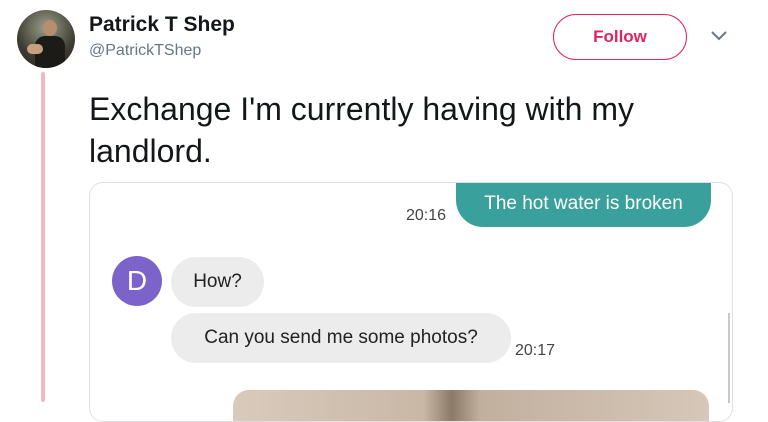 The height and width of the screenshot is (422, 768). What do you see at coordinates (426, 215) in the screenshot?
I see `message-timestamp: 20:16` at bounding box center [426, 215].